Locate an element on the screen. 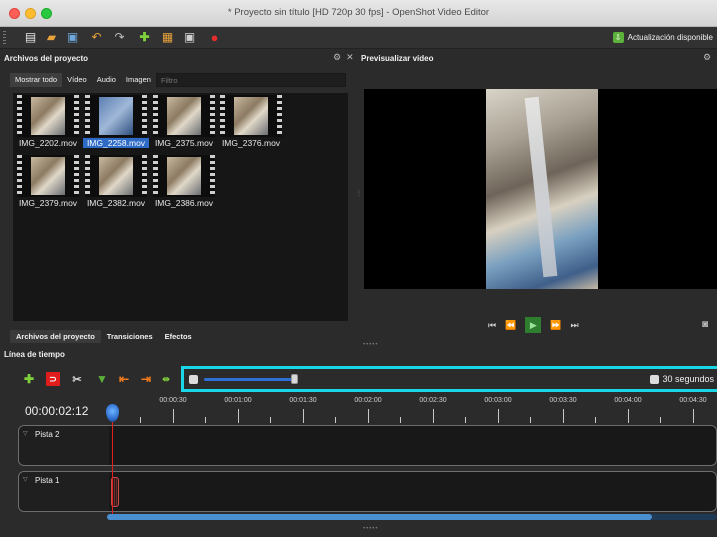 This screenshot has width=717, height=537. close-dock-icon: ✕ is located at coordinates (350, 57).